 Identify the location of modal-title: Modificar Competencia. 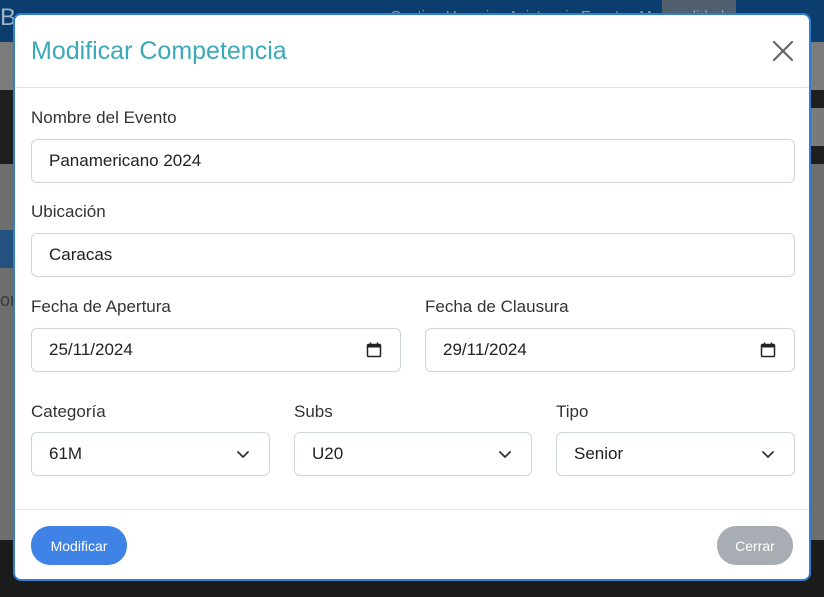
(159, 51).